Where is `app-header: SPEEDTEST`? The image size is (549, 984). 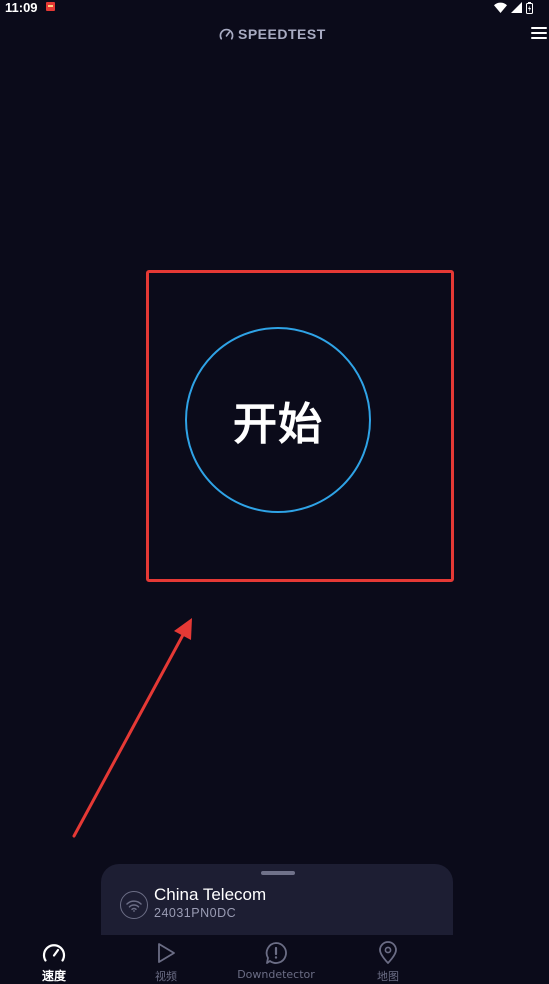
app-header: SPEEDTEST is located at coordinates (274, 34).